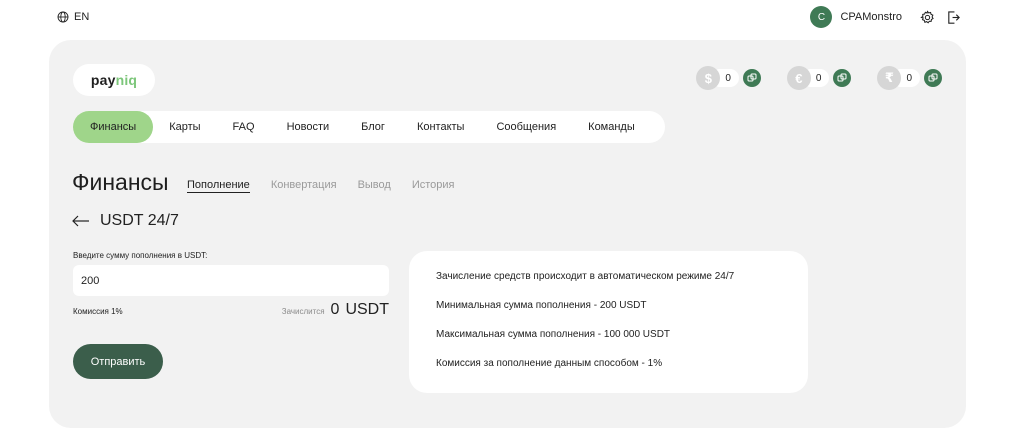  I want to click on nav-item-contacts: Контакты, so click(441, 127).